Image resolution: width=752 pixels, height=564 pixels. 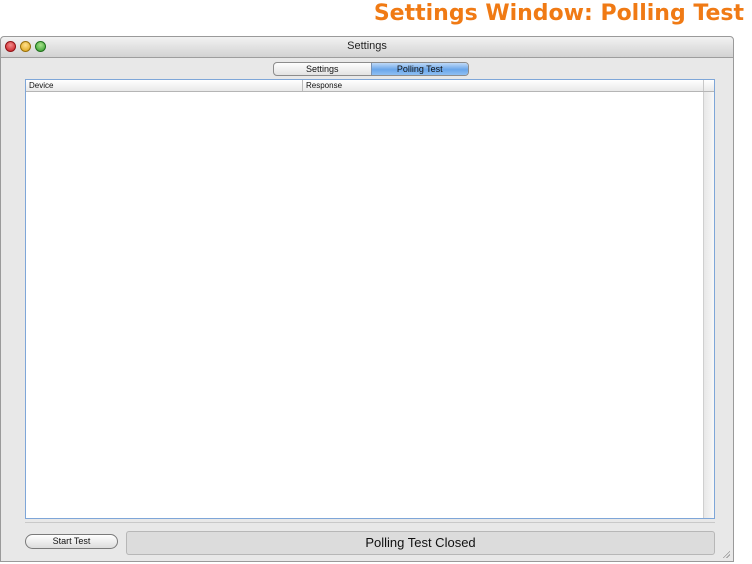 What do you see at coordinates (419, 69) in the screenshot?
I see `tab-polling-test: Polling Test` at bounding box center [419, 69].